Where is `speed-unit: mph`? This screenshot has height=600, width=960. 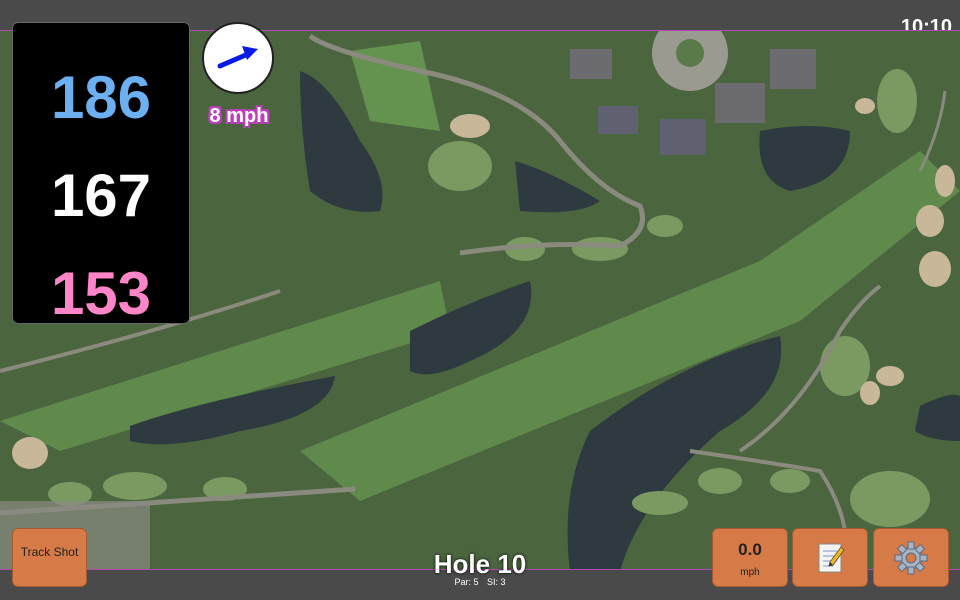
speed-unit: mph is located at coordinates (750, 572).